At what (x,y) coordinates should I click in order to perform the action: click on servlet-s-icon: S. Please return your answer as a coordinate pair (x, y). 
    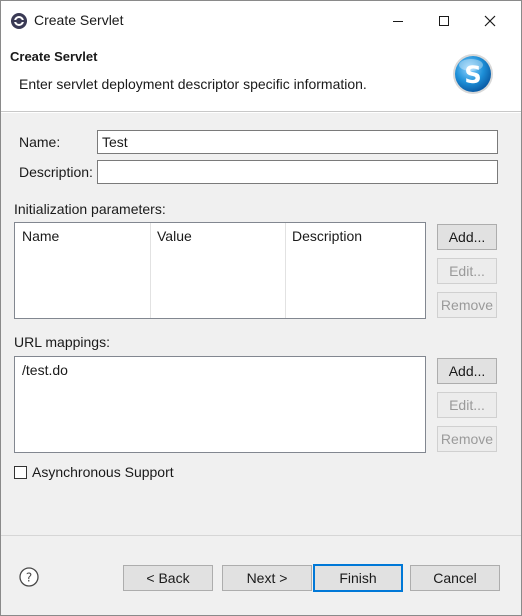
    Looking at the image, I should click on (473, 74).